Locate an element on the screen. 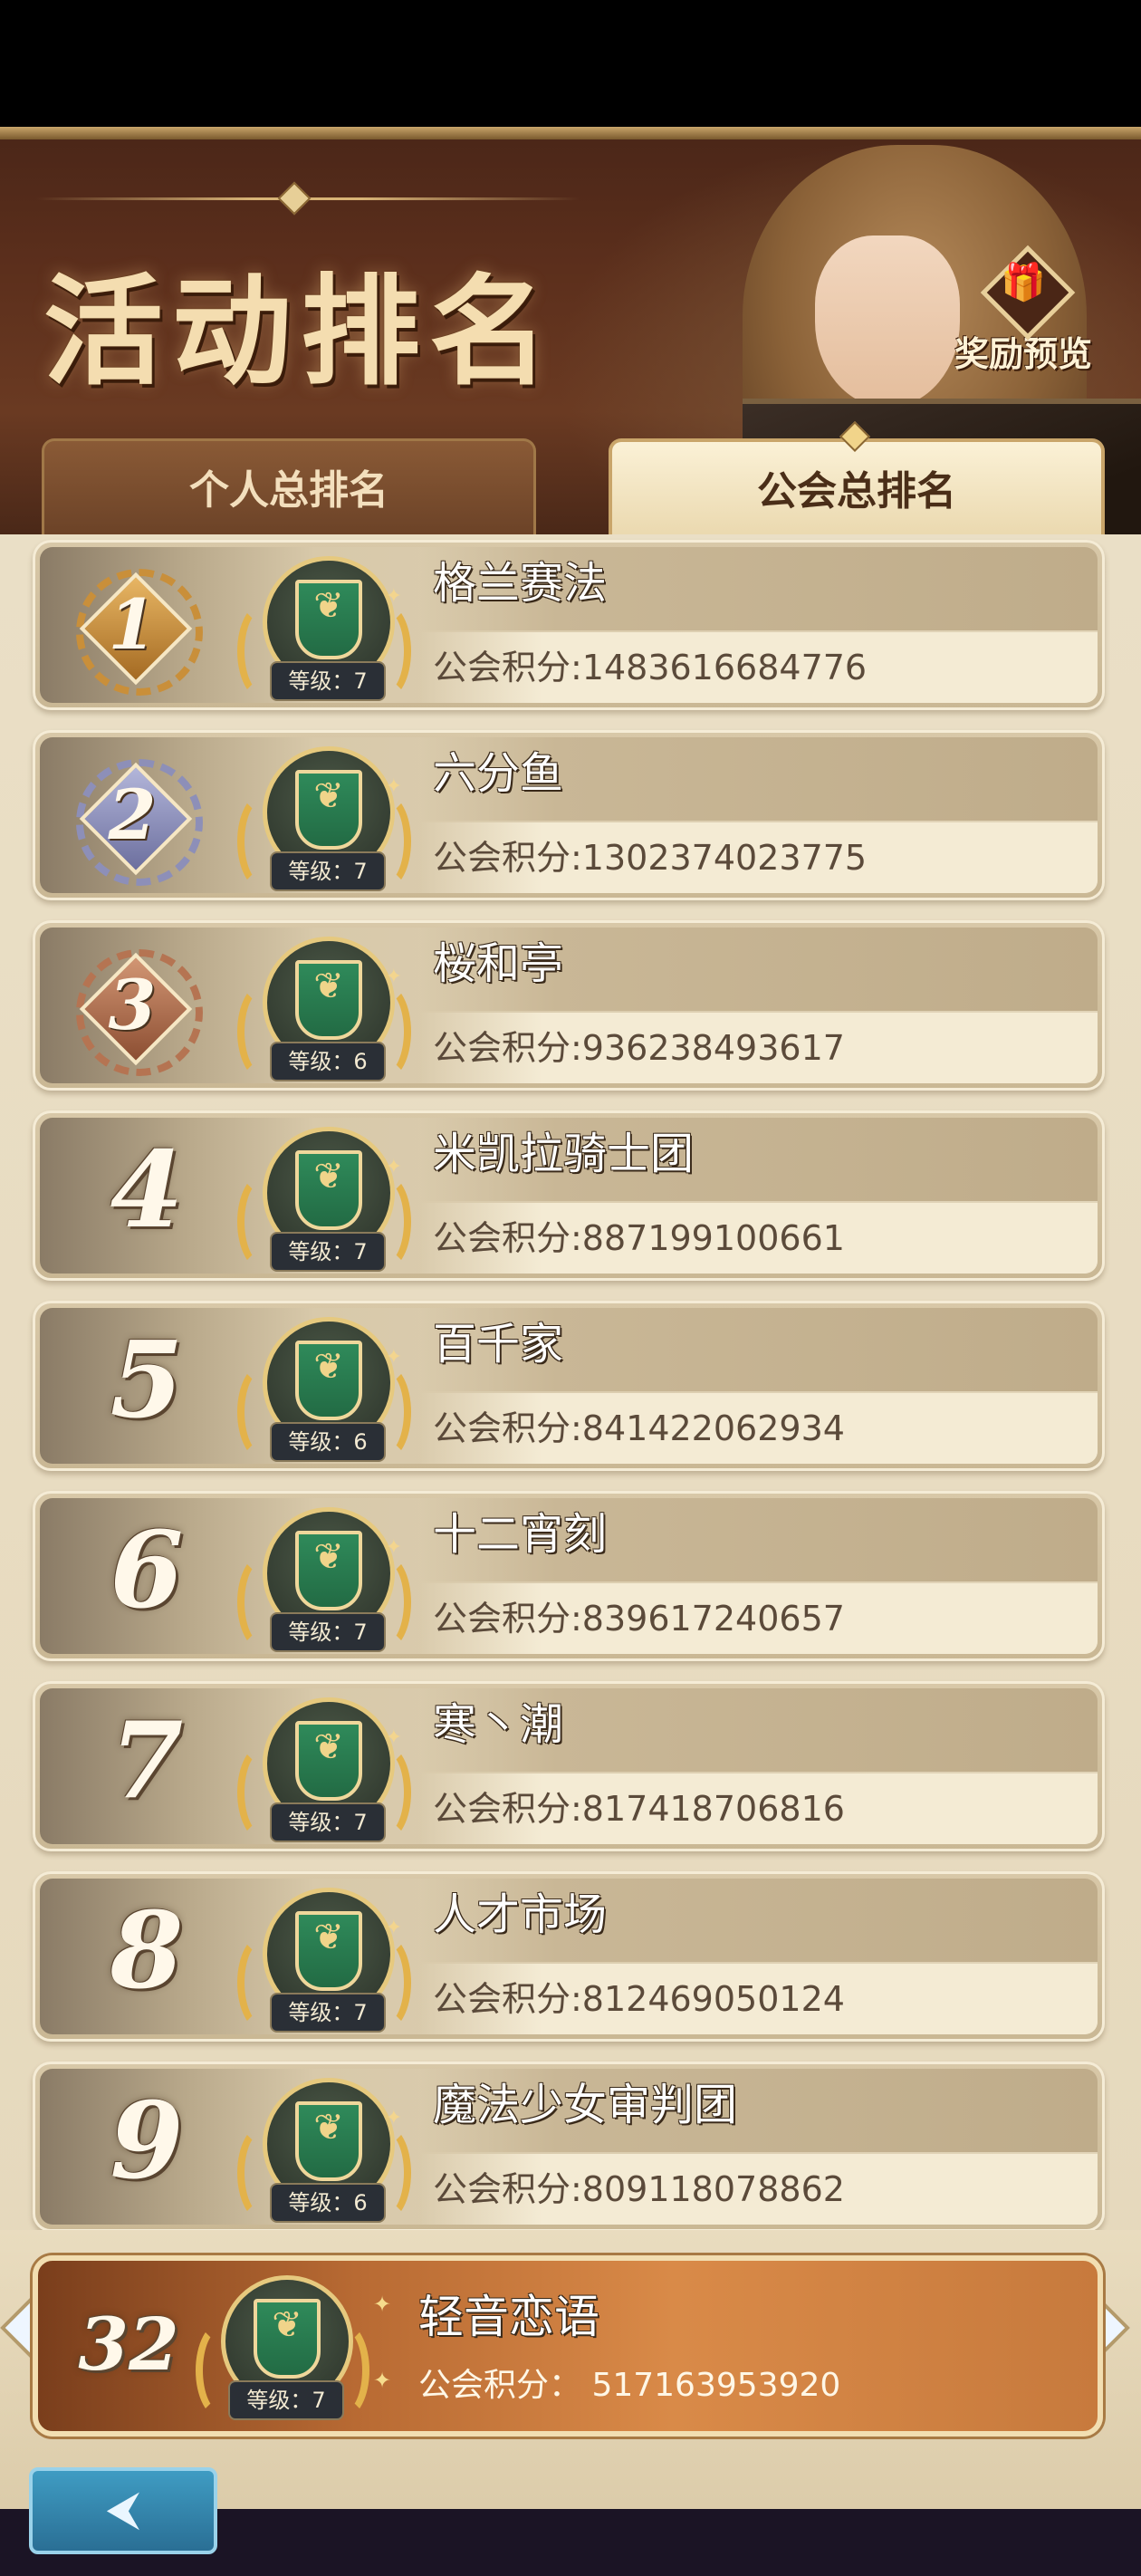  guild-emblem: ❦ 等级：7 is located at coordinates (282, 2344).